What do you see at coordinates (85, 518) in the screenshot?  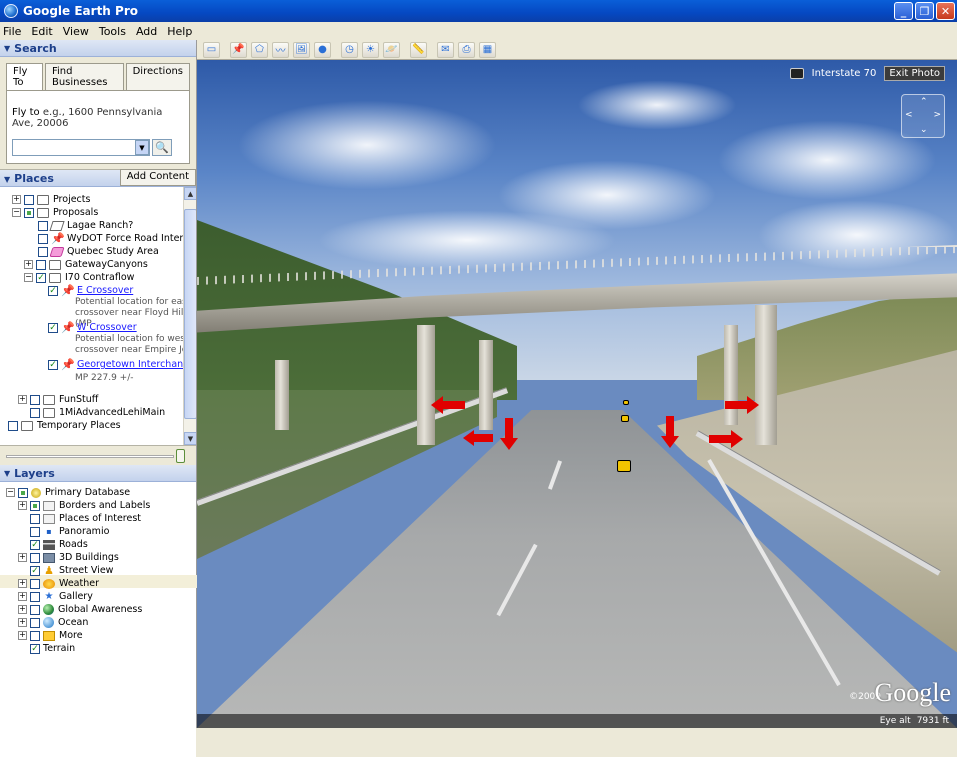 I see `layer-places-of-interest: Places of Interest` at bounding box center [85, 518].